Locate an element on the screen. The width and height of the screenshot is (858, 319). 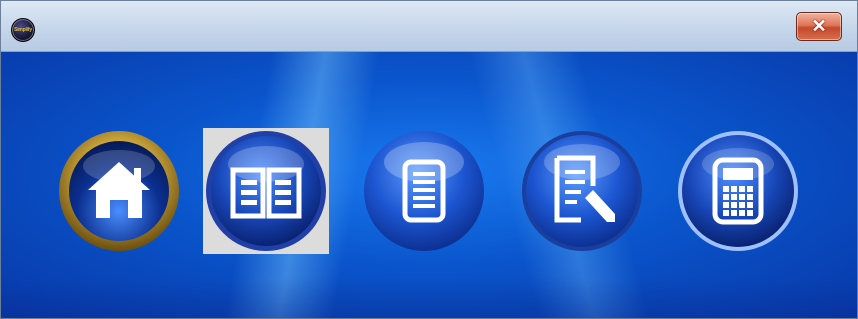
app-logo-text: Simplify is located at coordinates (23, 30).